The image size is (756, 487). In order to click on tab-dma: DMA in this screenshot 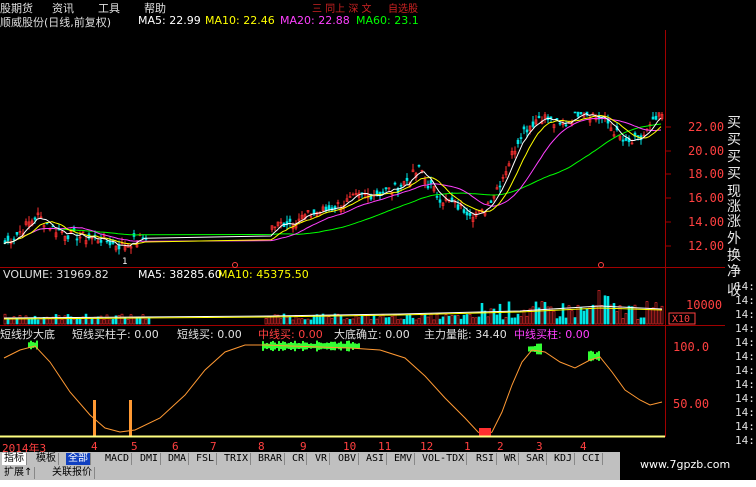, I will do `click(178, 459)`.